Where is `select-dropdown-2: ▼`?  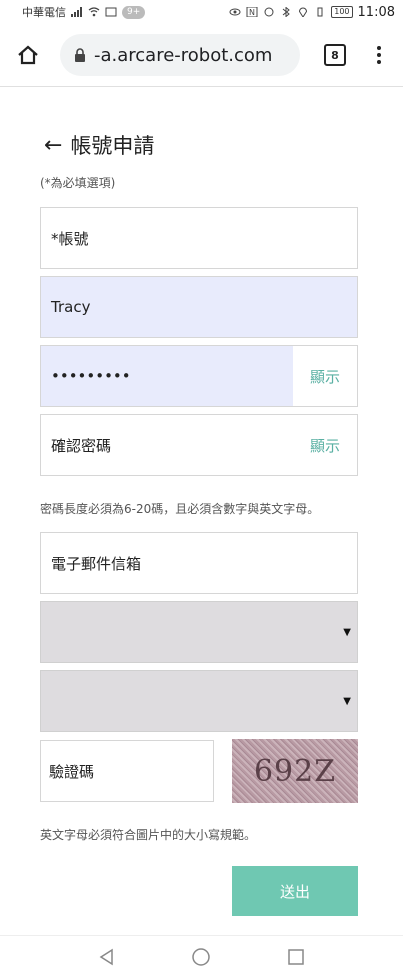 select-dropdown-2: ▼ is located at coordinates (199, 701).